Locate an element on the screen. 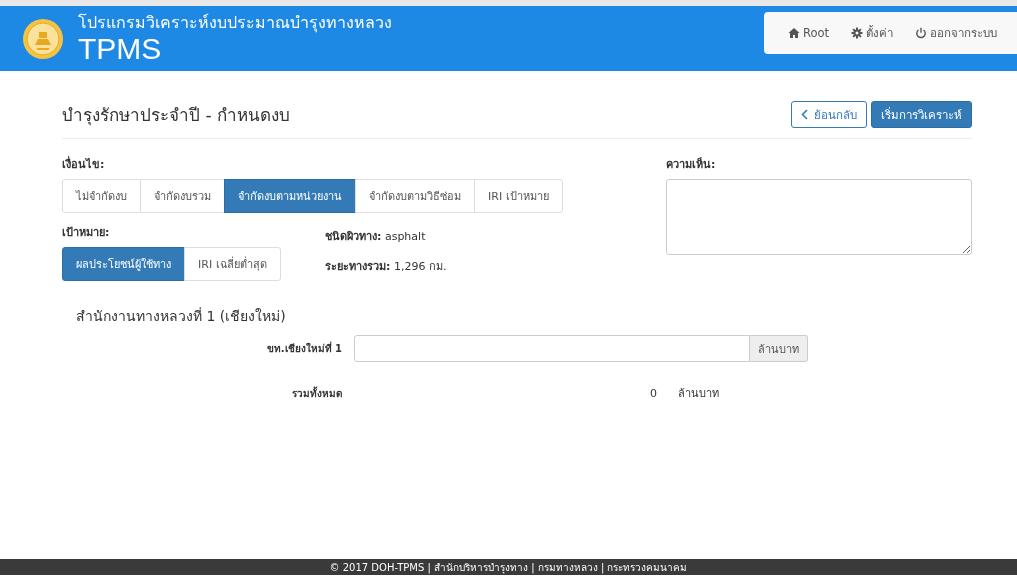  comment-field is located at coordinates (819, 217).